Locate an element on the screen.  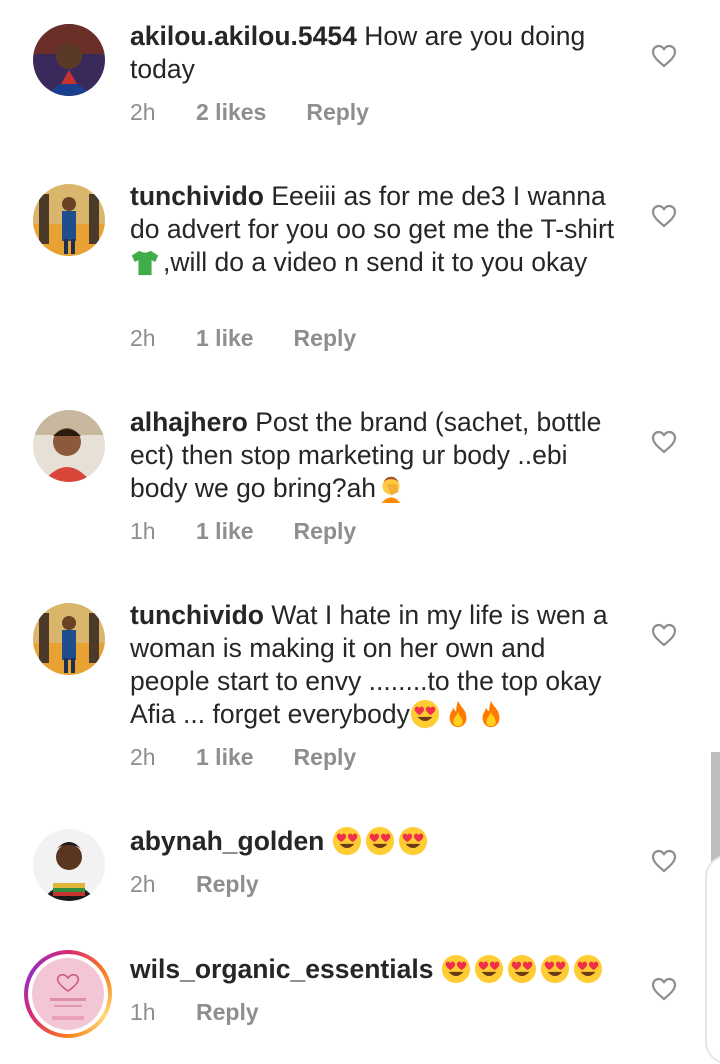
comment-username: abynah_golden is located at coordinates (227, 841).